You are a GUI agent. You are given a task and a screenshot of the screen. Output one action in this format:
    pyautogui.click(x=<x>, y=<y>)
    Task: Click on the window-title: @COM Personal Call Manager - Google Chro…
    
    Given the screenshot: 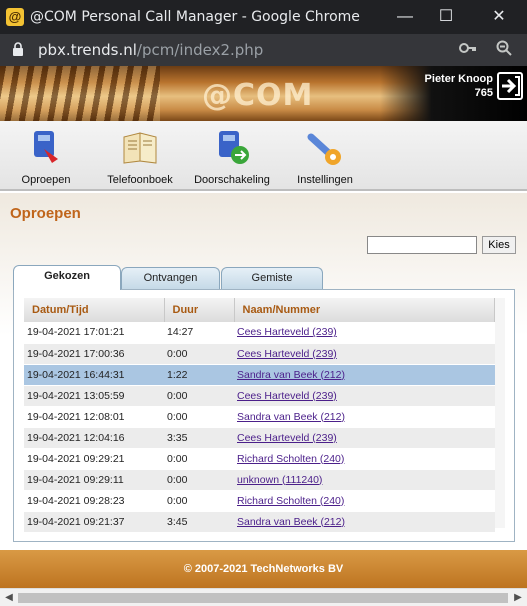 What is the action you would take?
    pyautogui.click(x=195, y=17)
    